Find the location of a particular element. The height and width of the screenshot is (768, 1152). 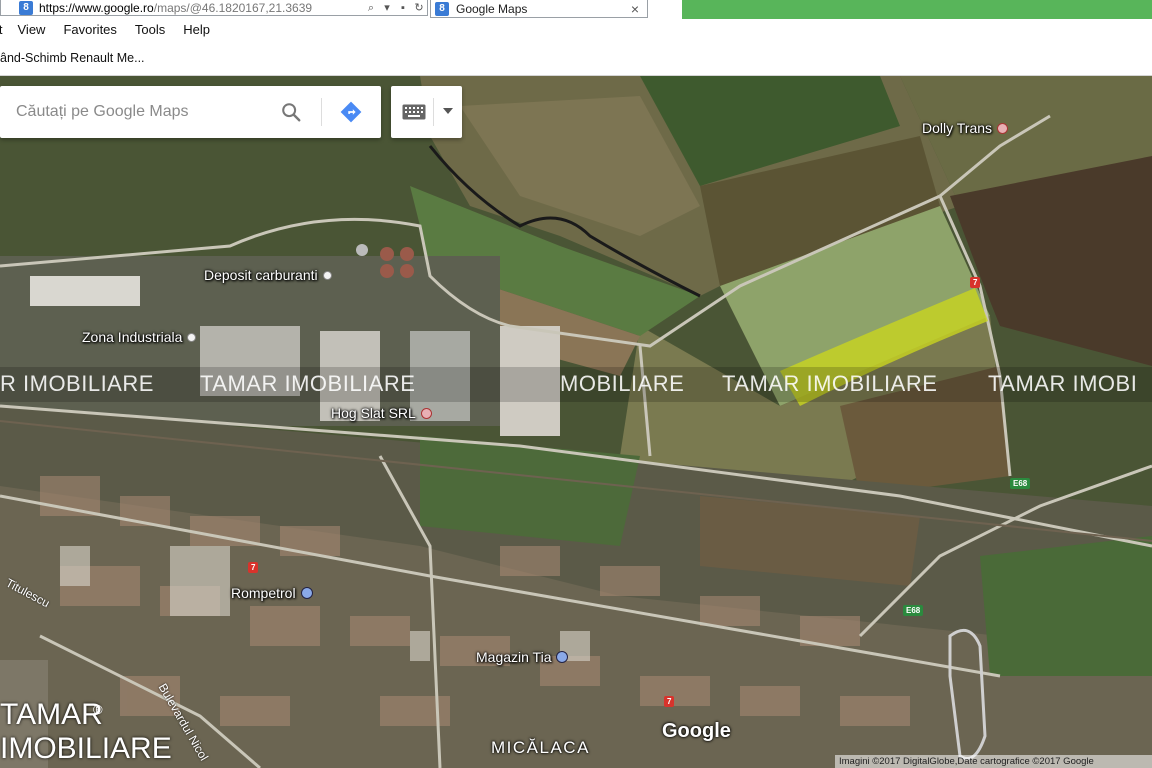

poi-label: Rompetrol is located at coordinates (263, 593).